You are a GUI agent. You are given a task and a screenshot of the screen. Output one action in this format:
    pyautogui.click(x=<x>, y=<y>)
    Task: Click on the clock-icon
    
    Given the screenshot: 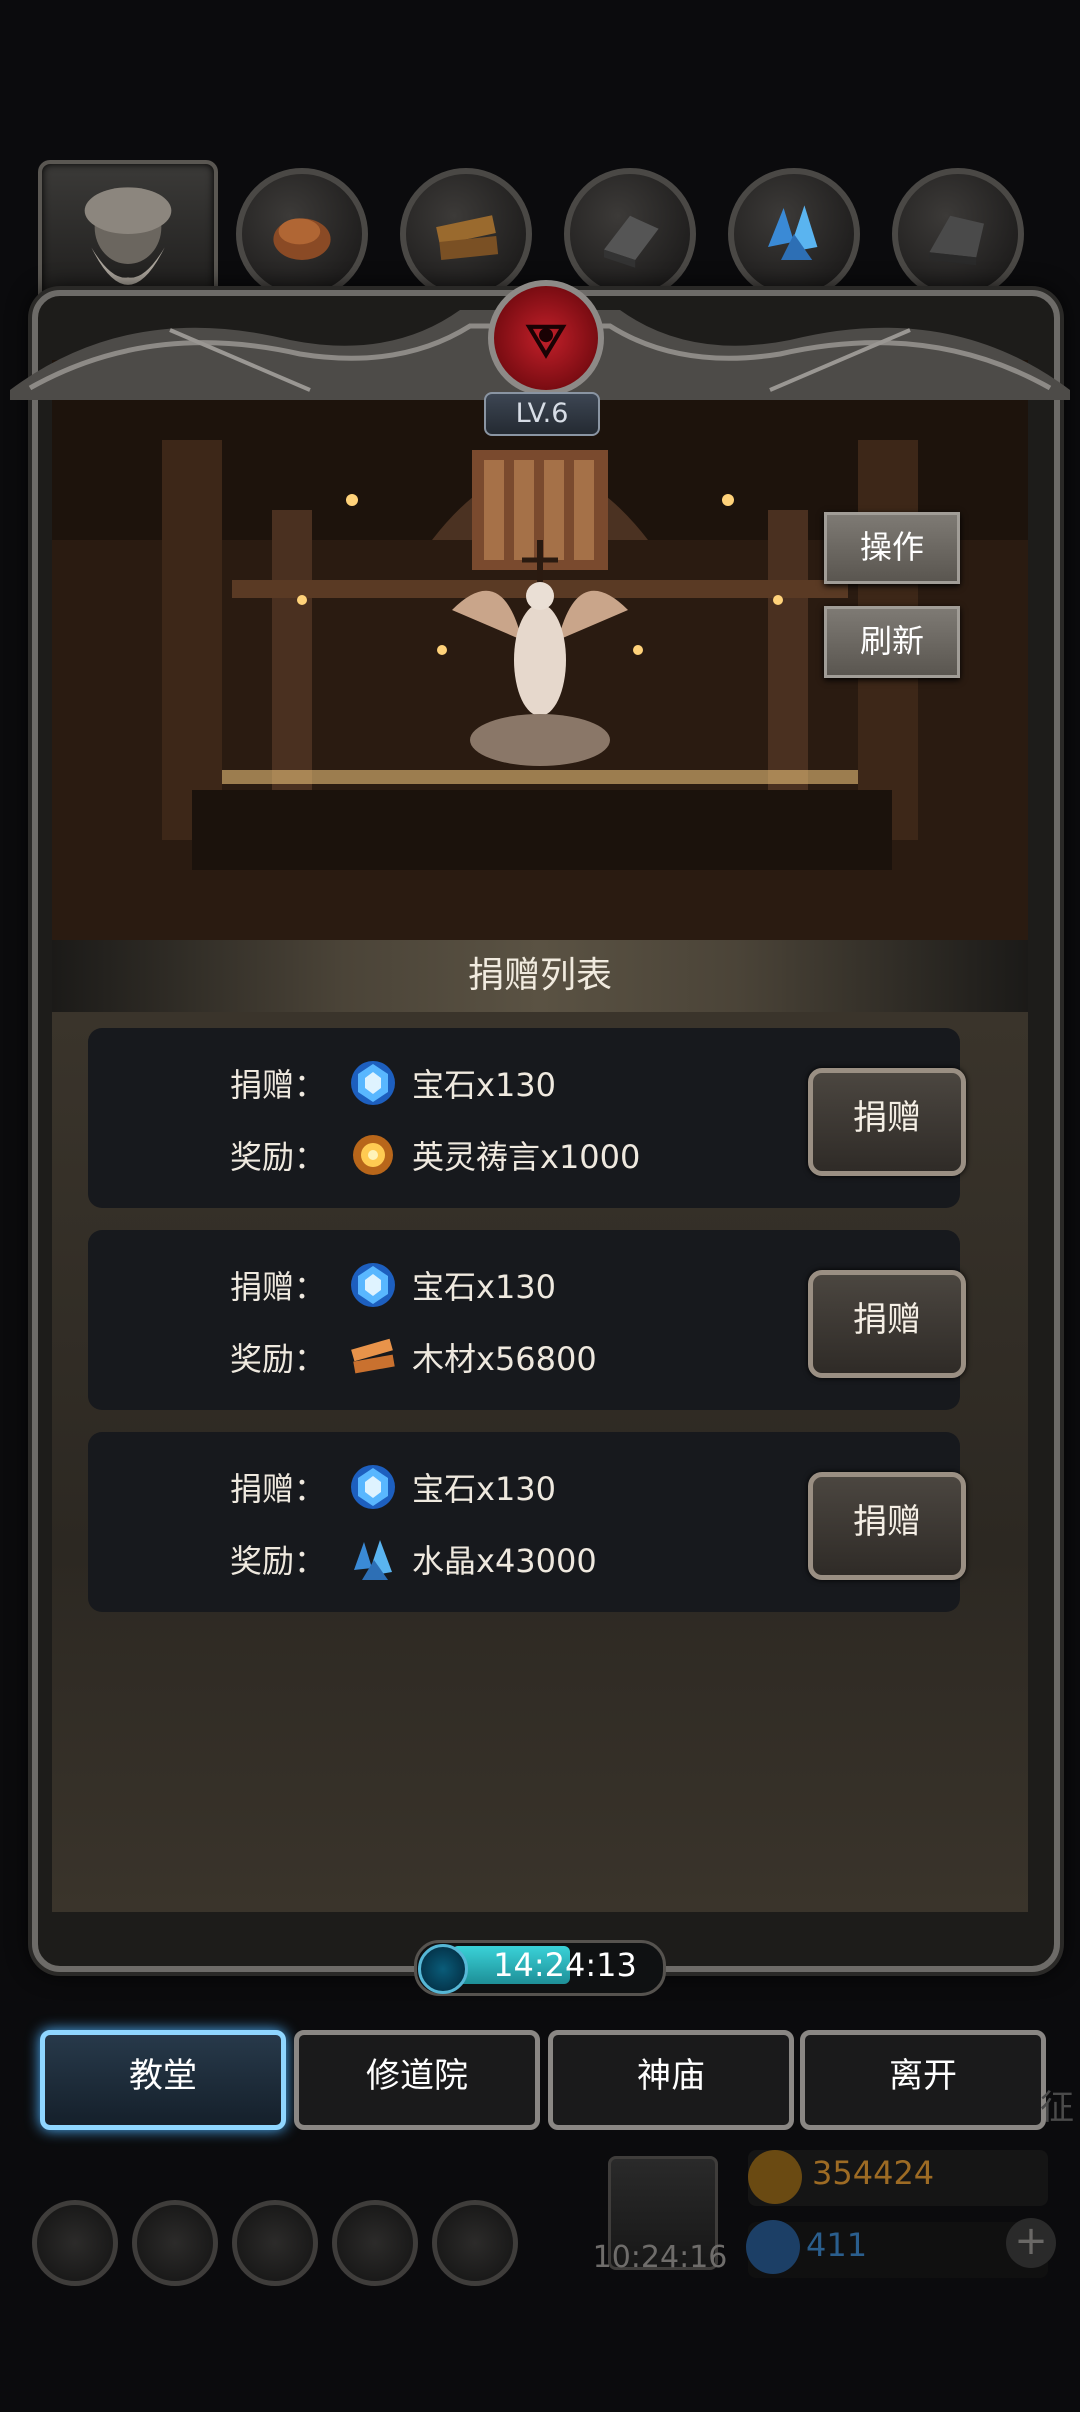 What is the action you would take?
    pyautogui.click(x=443, y=1969)
    